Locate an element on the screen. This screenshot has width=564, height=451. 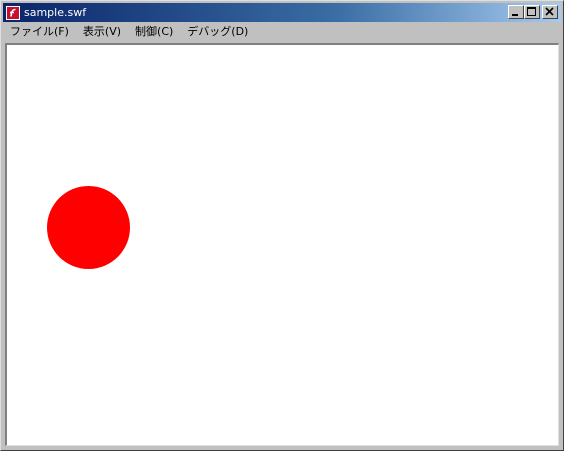
close-icon is located at coordinates (549, 11).